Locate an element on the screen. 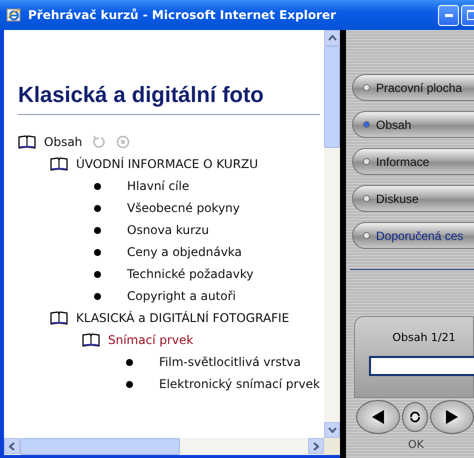  tree-item: Elektronický snímací prvek is located at coordinates (239, 384).